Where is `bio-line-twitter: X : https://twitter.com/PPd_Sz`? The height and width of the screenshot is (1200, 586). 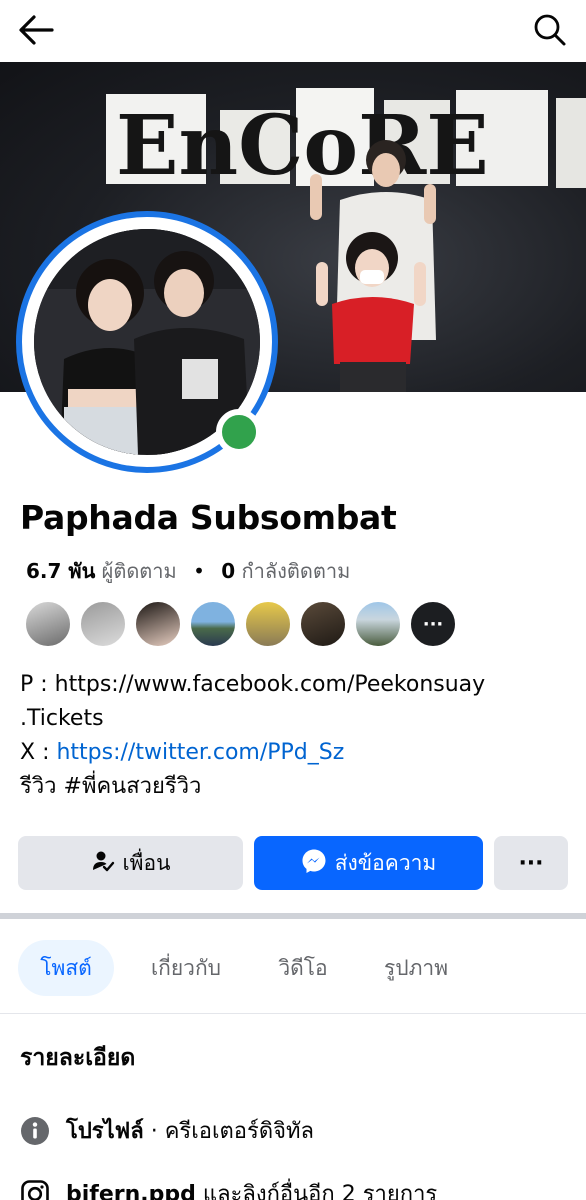
bio-line-twitter: X : https://twitter.com/PPd_Sz is located at coordinates (298, 753).